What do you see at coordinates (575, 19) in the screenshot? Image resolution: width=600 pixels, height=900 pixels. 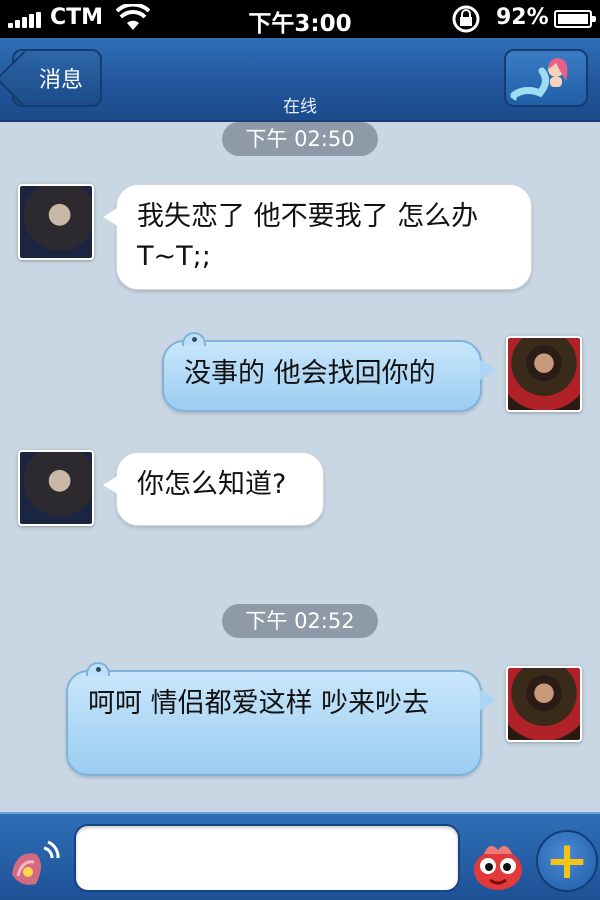 I see `battery-icon` at bounding box center [575, 19].